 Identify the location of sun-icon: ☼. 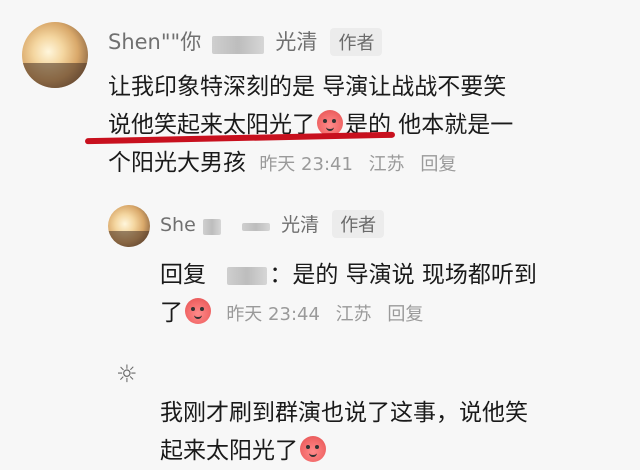
(127, 374).